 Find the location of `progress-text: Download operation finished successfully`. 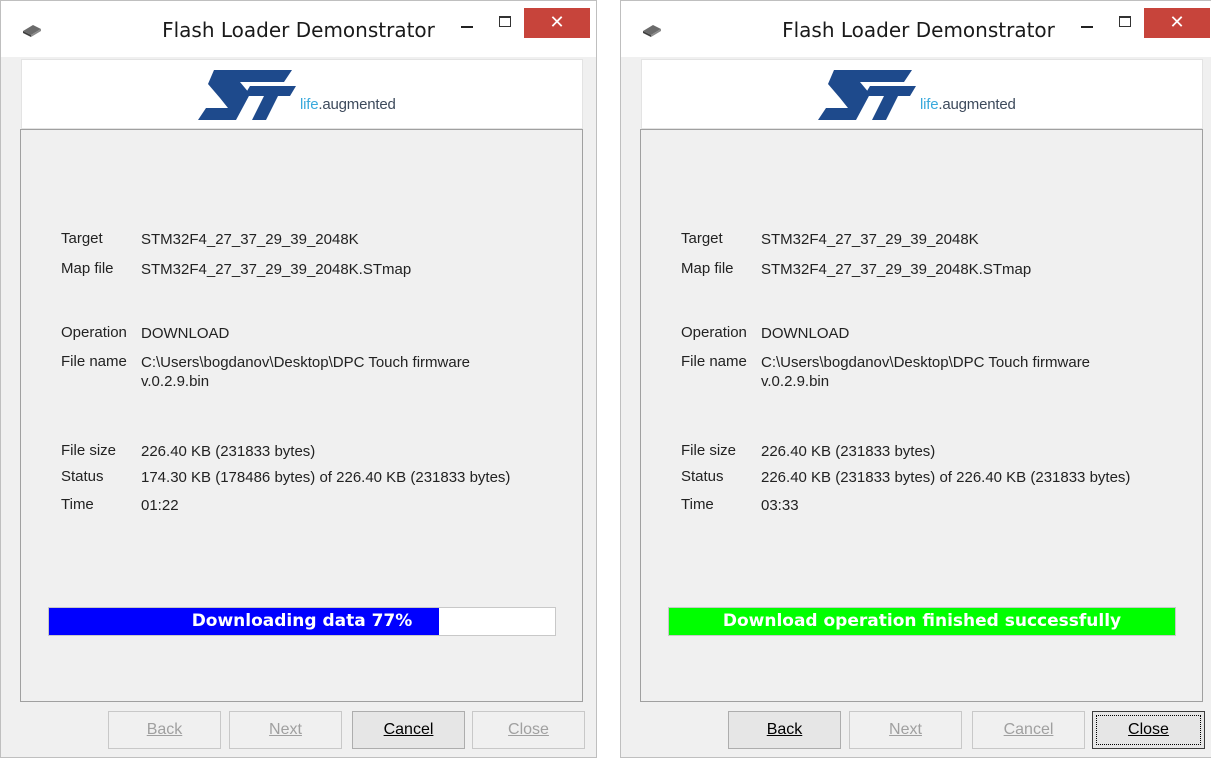

progress-text: Download operation finished successfully is located at coordinates (922, 621).